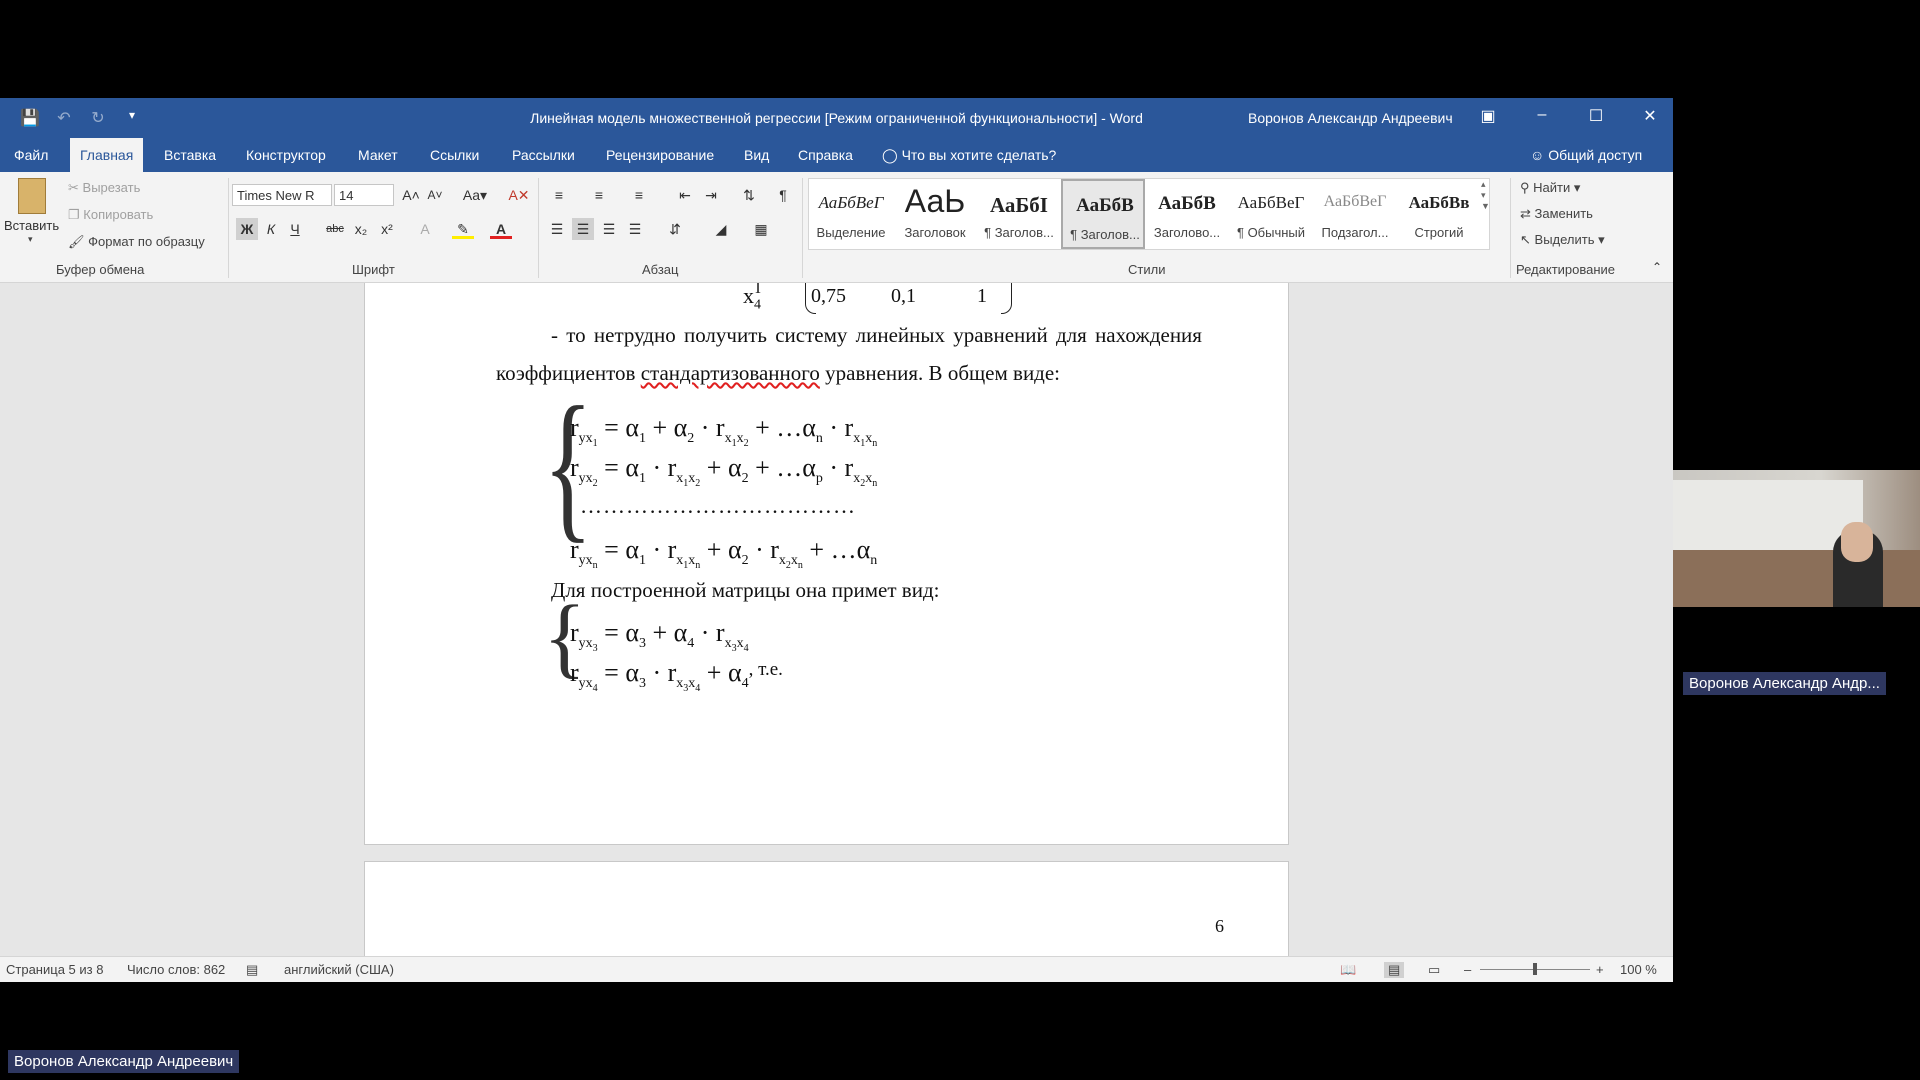 The height and width of the screenshot is (1080, 1920). Describe the element at coordinates (543, 155) in the screenshot. I see `tab-mailings: Рассылки` at that location.